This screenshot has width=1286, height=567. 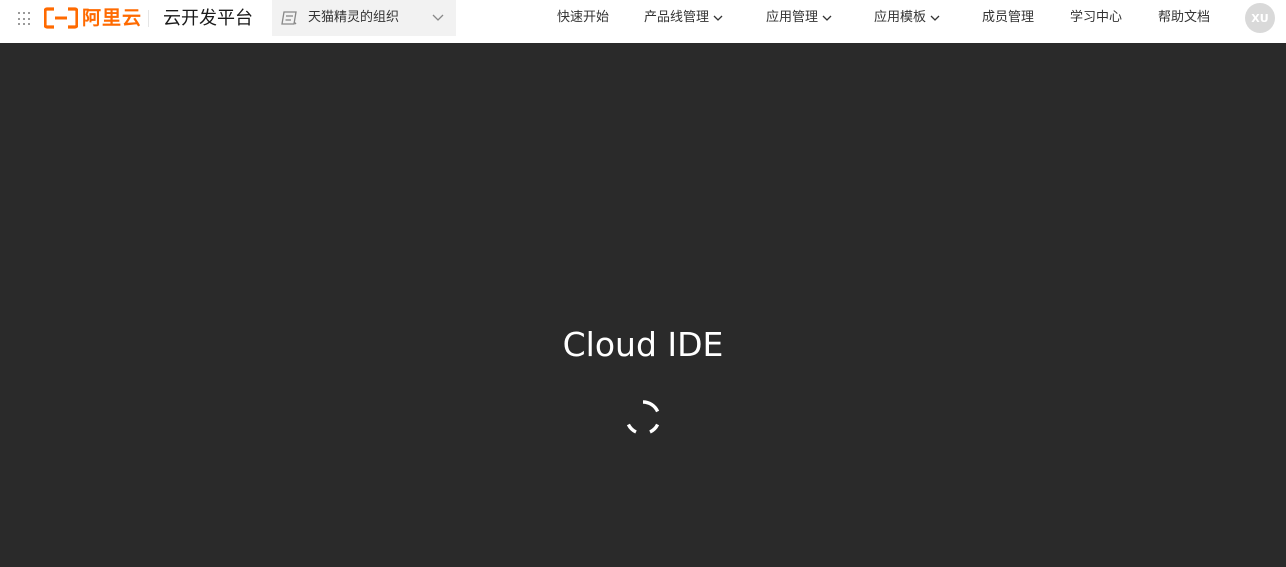 I want to click on nav-label: 快速开始, so click(x=583, y=17).